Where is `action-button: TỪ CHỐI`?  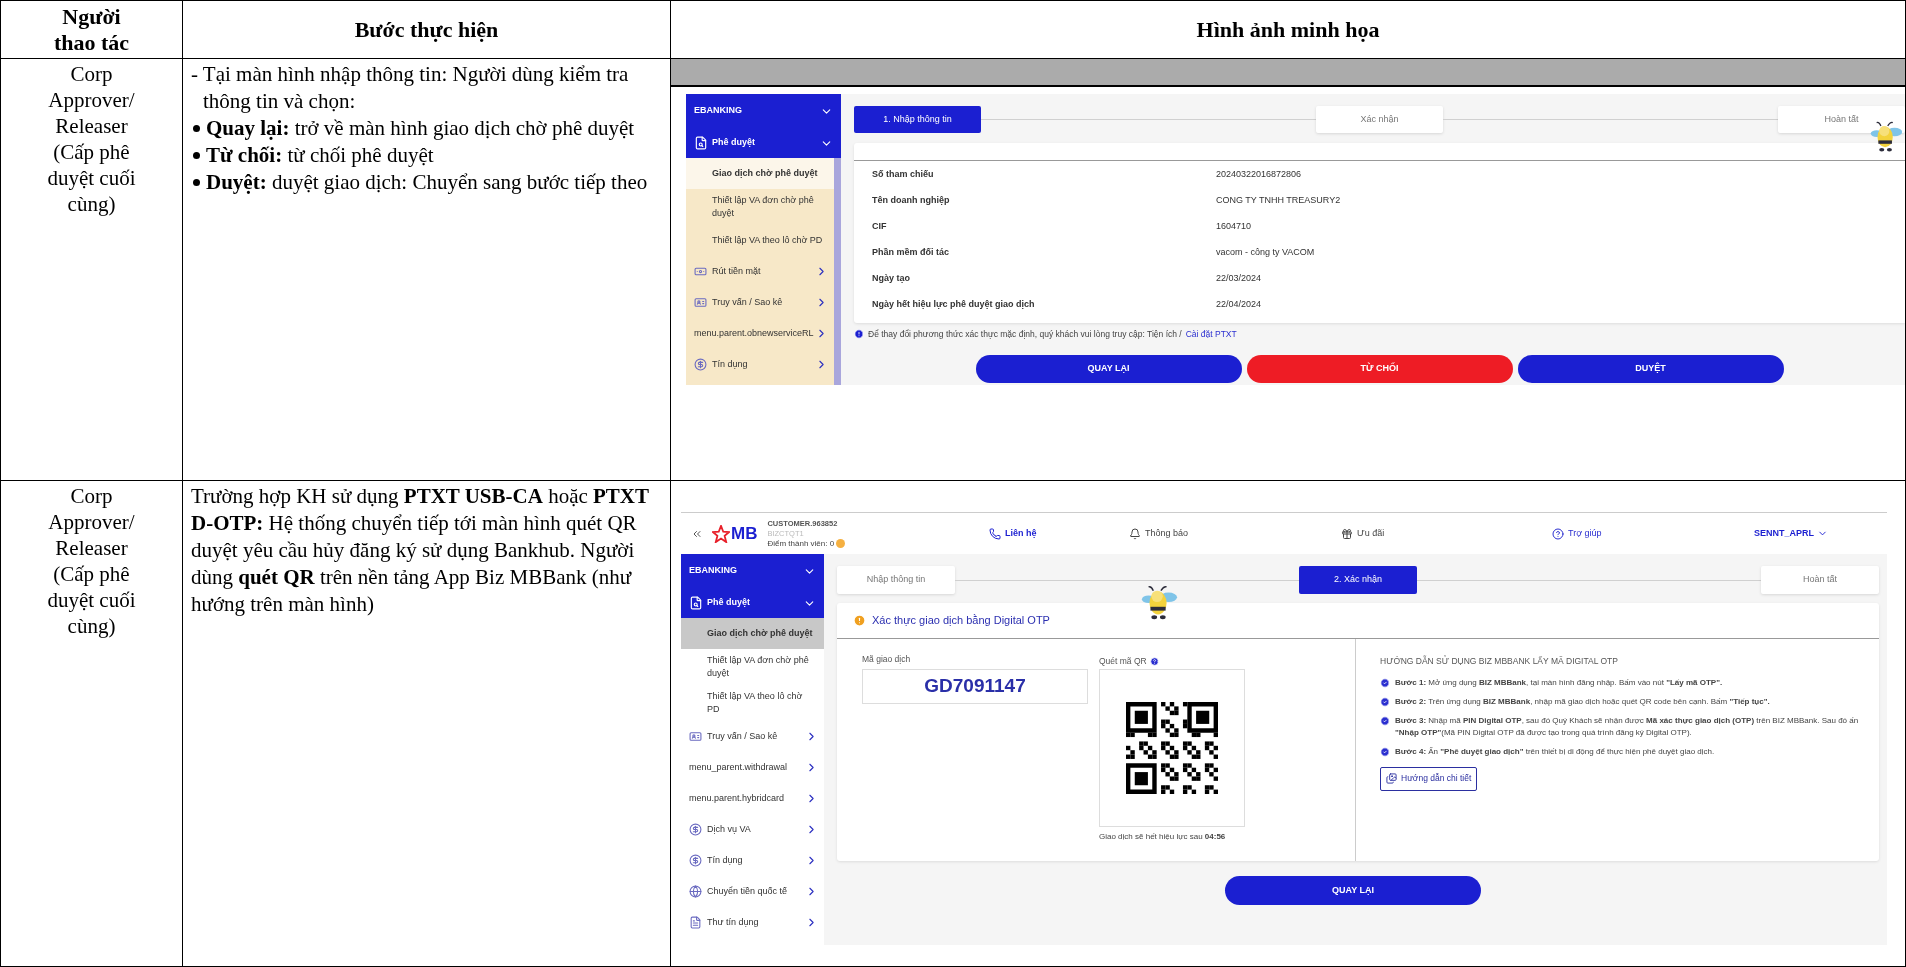 action-button: TỪ CHỐI is located at coordinates (1379, 368).